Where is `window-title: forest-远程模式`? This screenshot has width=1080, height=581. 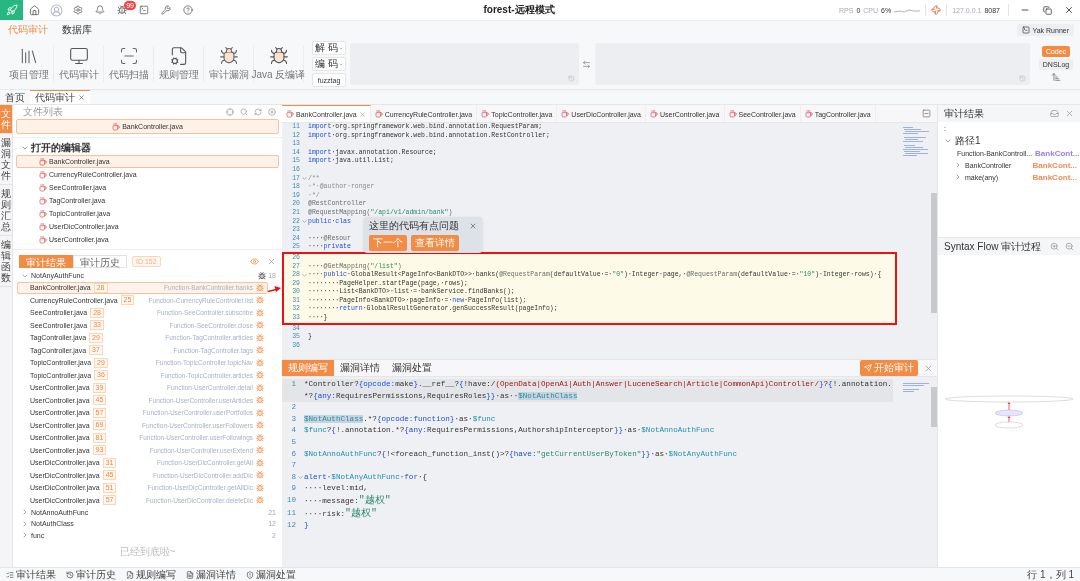 window-title: forest-远程模式 is located at coordinates (519, 10).